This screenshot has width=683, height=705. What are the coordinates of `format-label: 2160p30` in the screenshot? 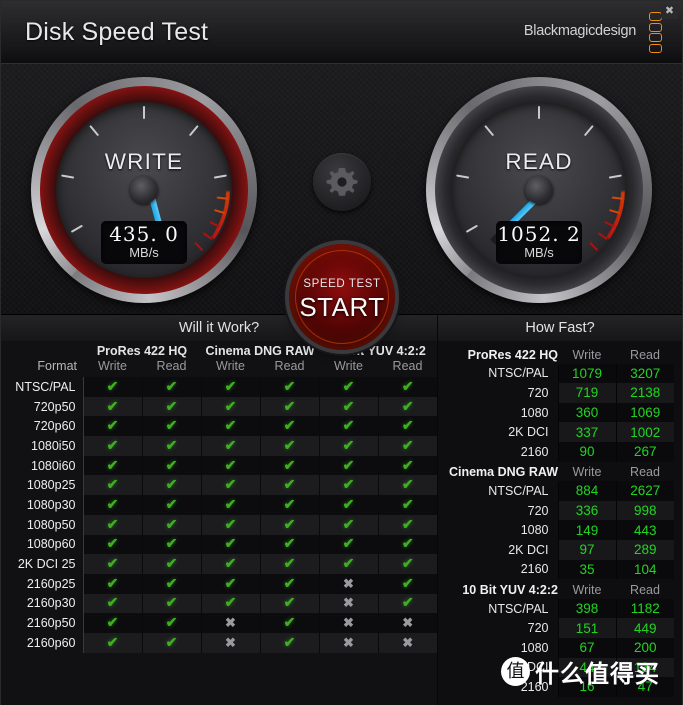 It's located at (42, 603).